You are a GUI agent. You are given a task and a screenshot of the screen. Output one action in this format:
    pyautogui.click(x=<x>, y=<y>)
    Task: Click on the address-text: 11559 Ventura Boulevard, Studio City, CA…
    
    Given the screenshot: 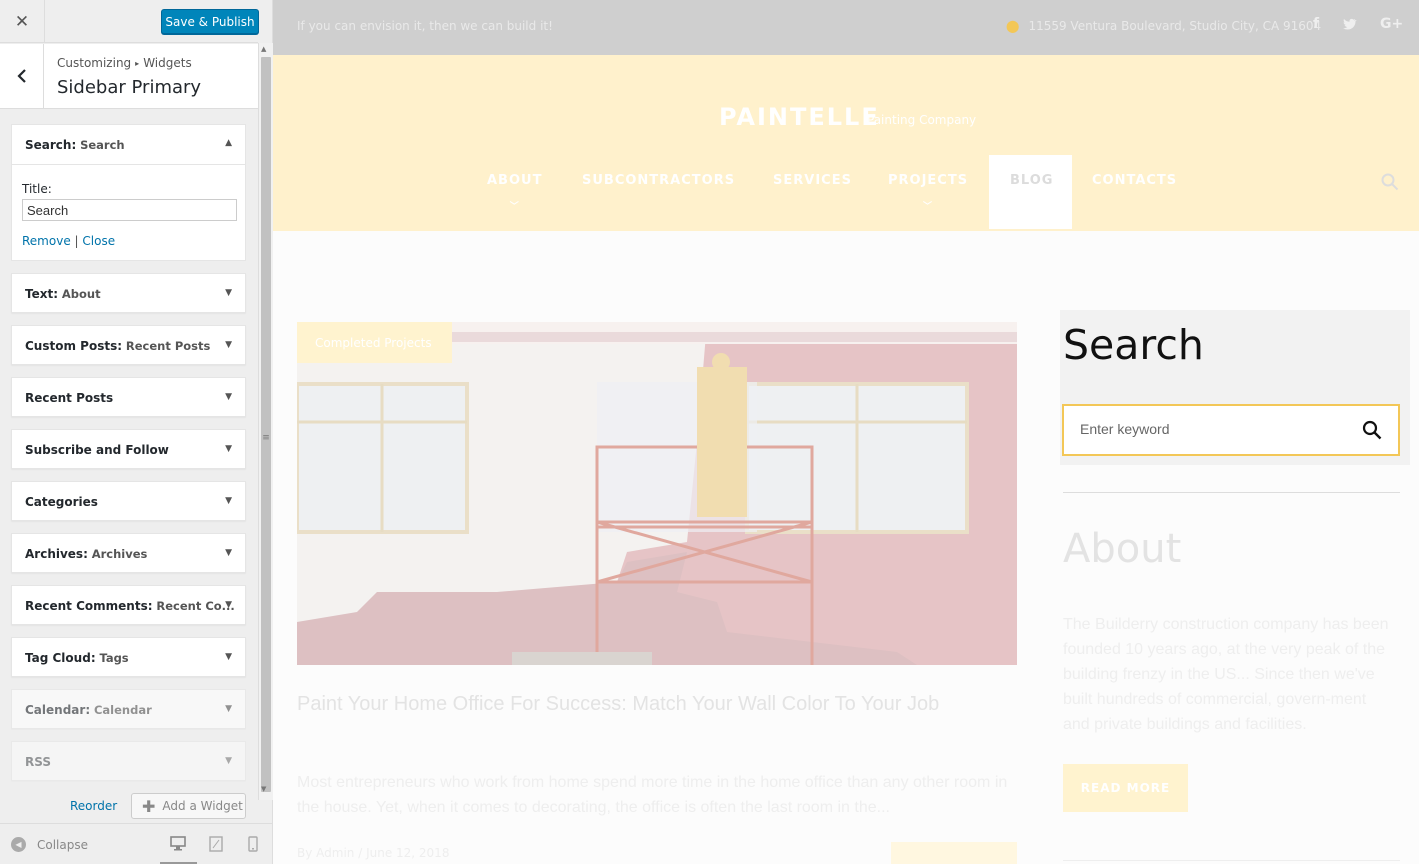 What is the action you would take?
    pyautogui.click(x=1175, y=26)
    